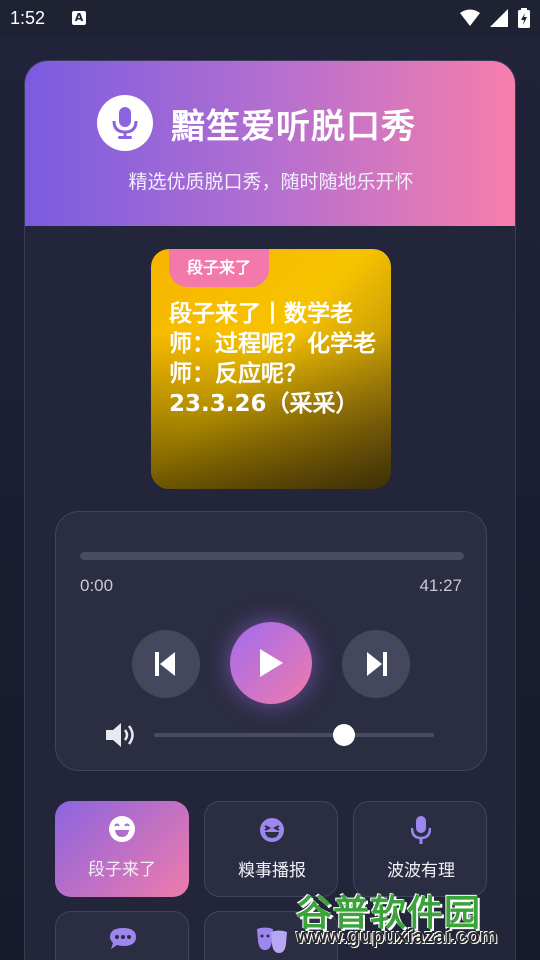  I want to click on progress-bar, so click(272, 556).